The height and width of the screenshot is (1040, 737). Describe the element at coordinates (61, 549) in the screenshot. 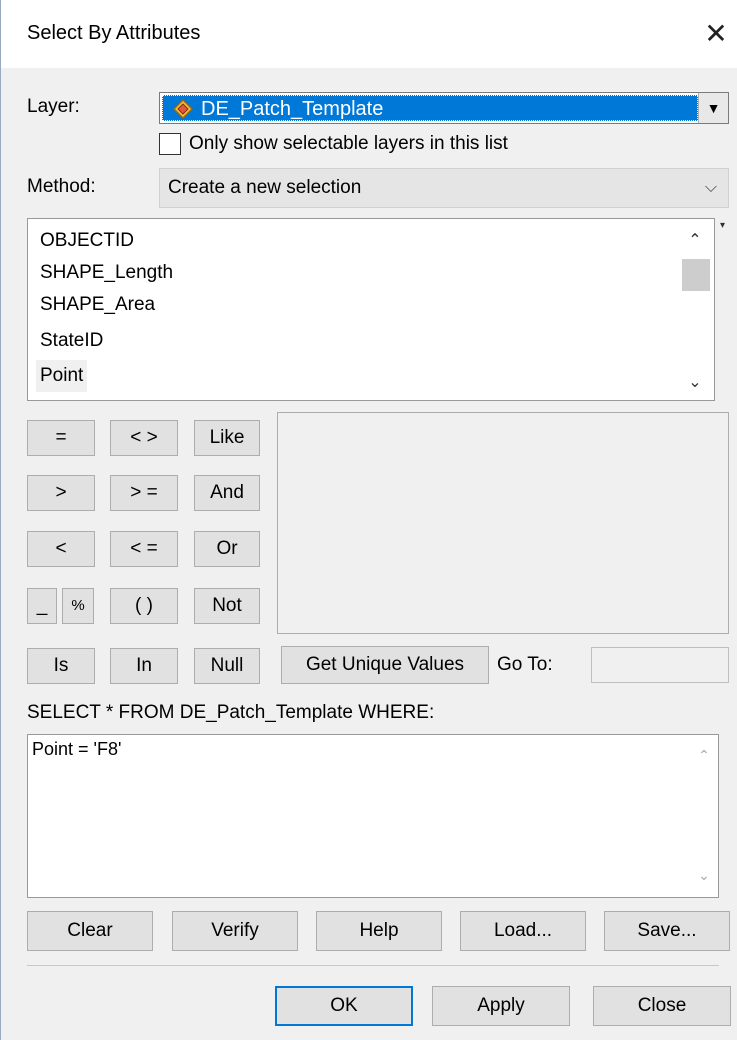

I see `less-than-button: <` at that location.